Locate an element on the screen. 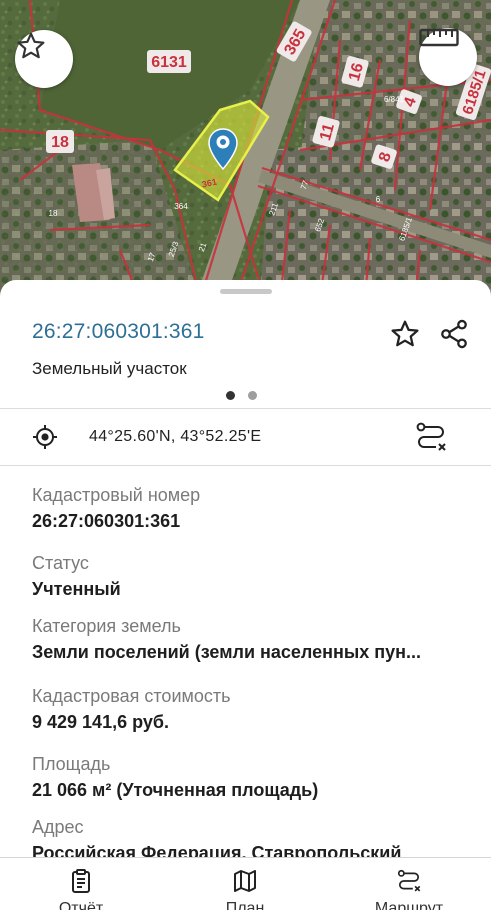  field-label: Кадастровый номер is located at coordinates (116, 495).